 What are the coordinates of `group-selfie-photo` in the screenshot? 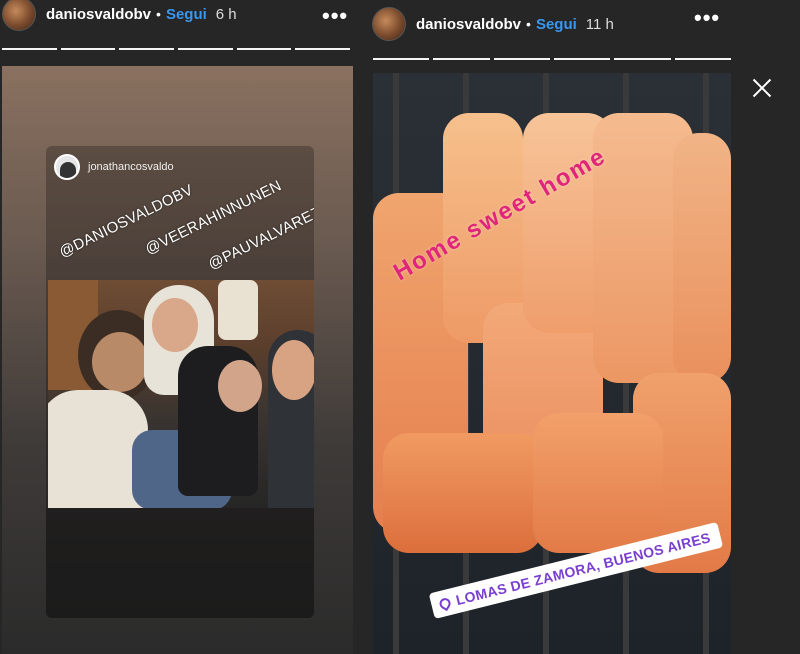 It's located at (181, 394).